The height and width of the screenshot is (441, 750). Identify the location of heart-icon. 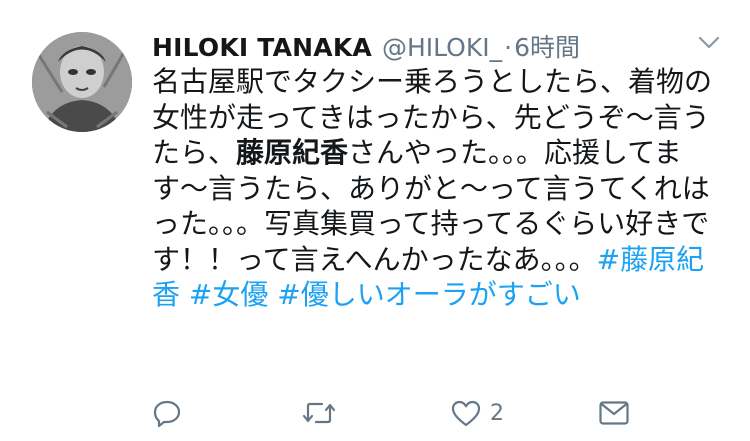
(466, 413).